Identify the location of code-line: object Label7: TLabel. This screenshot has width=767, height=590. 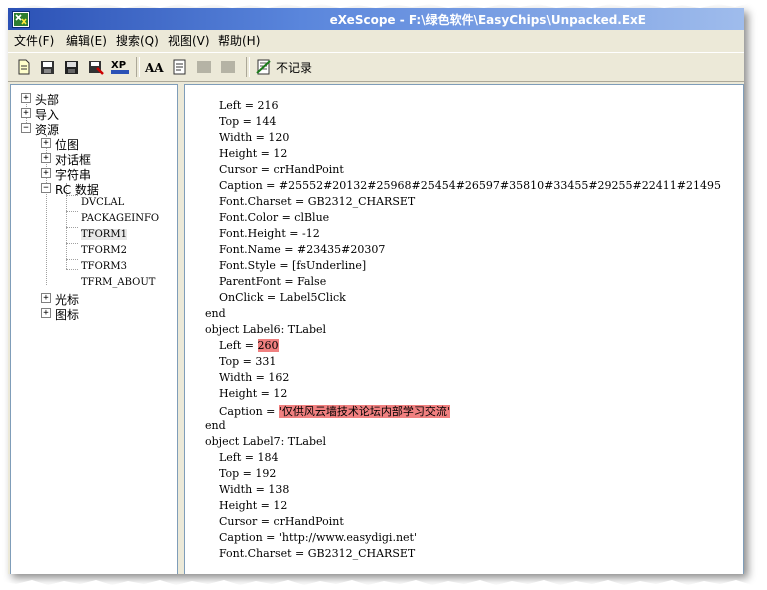
(265, 443).